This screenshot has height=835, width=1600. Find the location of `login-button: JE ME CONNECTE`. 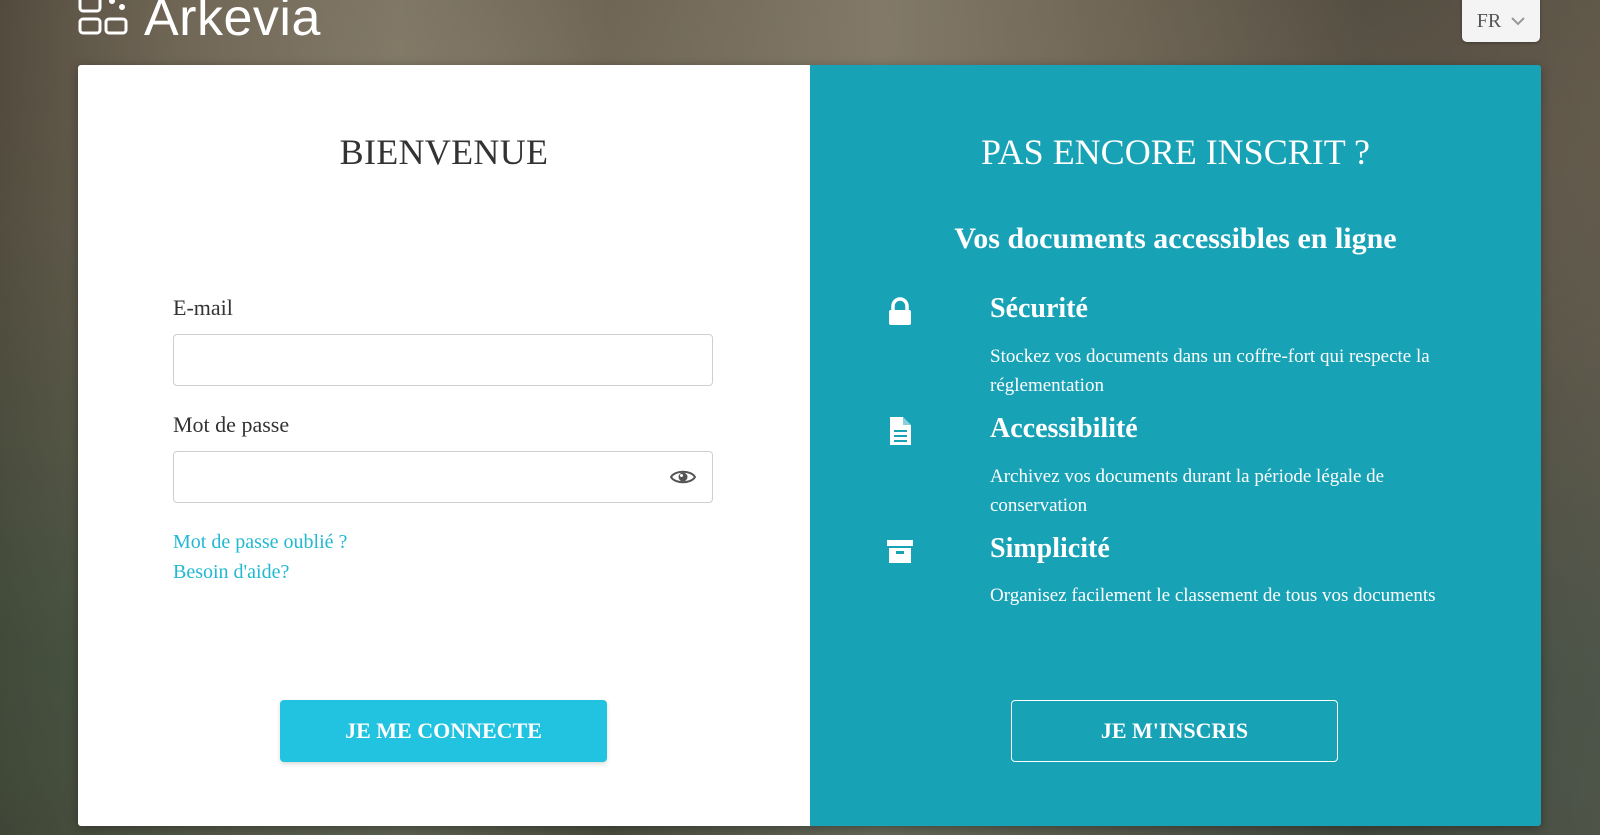

login-button: JE ME CONNECTE is located at coordinates (443, 731).